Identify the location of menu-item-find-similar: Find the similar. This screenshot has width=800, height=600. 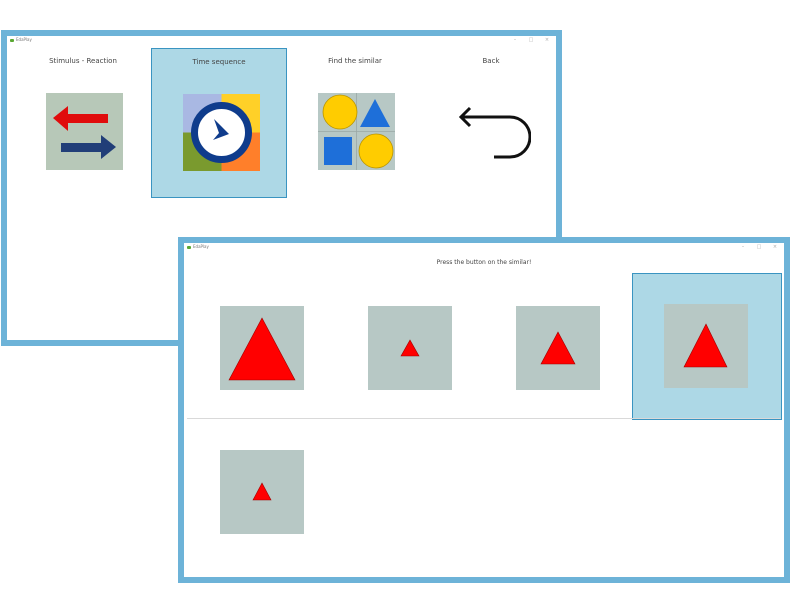
(355, 123).